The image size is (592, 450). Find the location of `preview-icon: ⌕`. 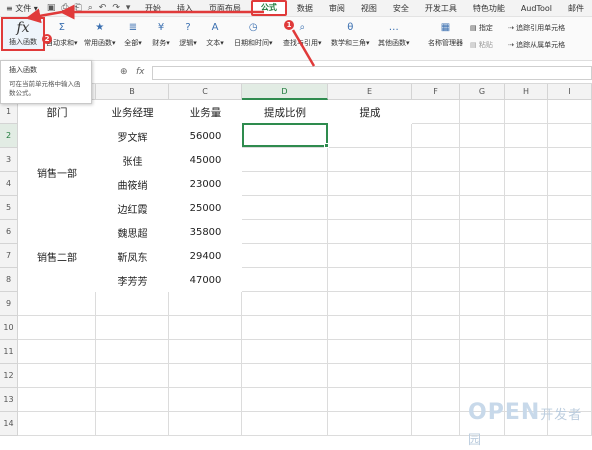

preview-icon: ⌕ is located at coordinates (90, 8).